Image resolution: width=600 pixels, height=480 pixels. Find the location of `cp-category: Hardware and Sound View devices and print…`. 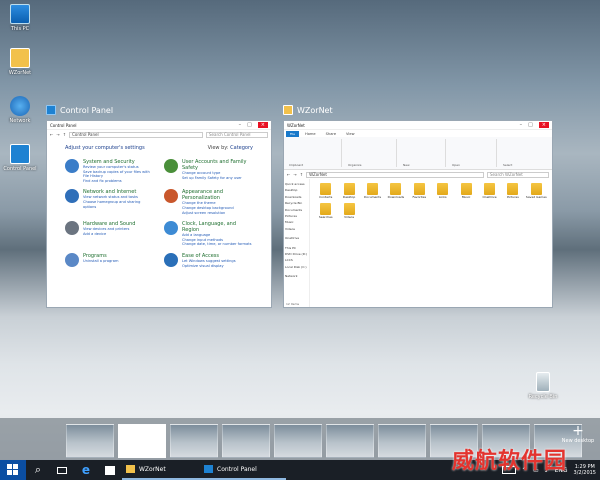

cp-category: Hardware and Sound View devices and print… is located at coordinates (109, 234).